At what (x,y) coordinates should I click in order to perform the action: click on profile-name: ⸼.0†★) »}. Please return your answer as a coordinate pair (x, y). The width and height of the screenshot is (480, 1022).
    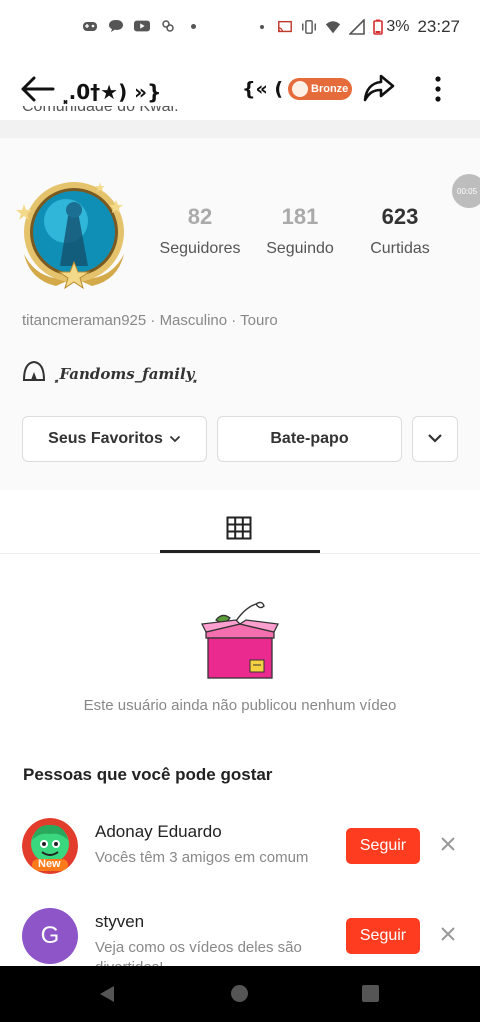
    Looking at the image, I should click on (113, 92).